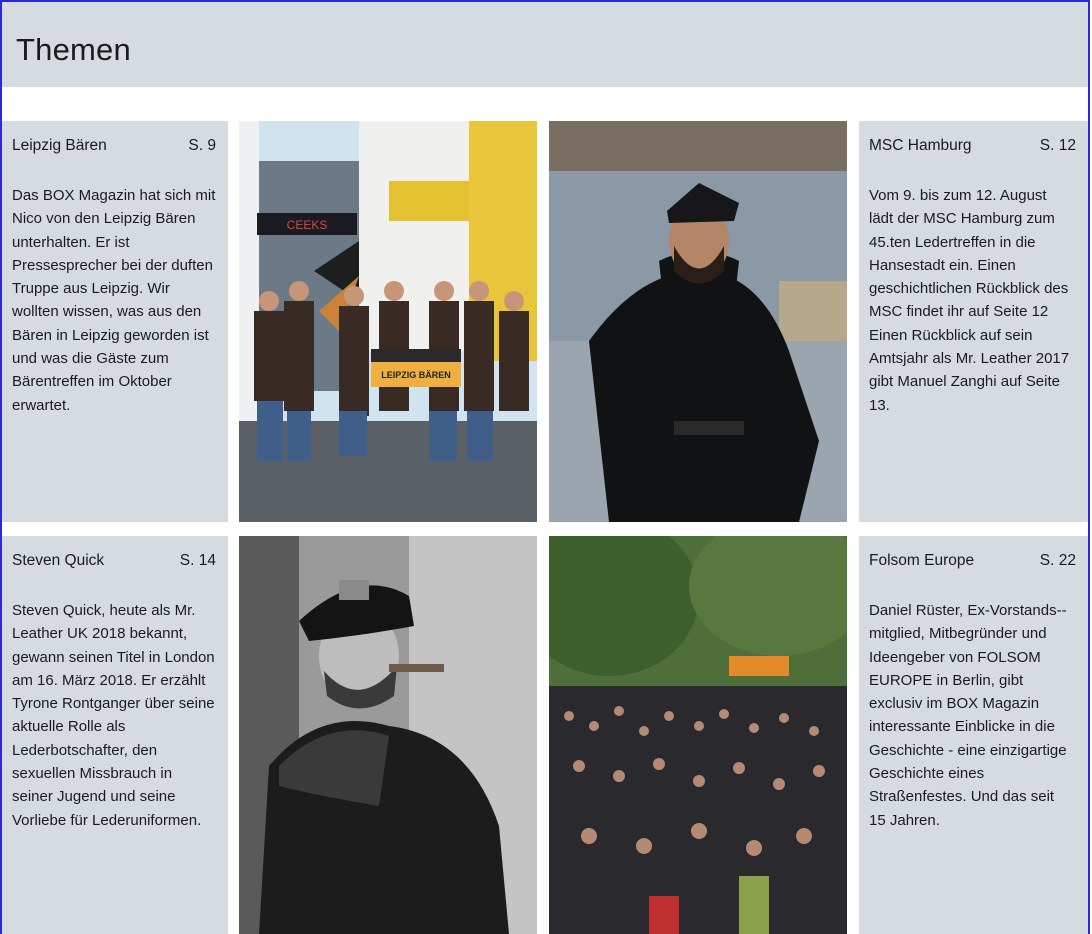  I want to click on article-title: Leipzig Bären, so click(59, 145).